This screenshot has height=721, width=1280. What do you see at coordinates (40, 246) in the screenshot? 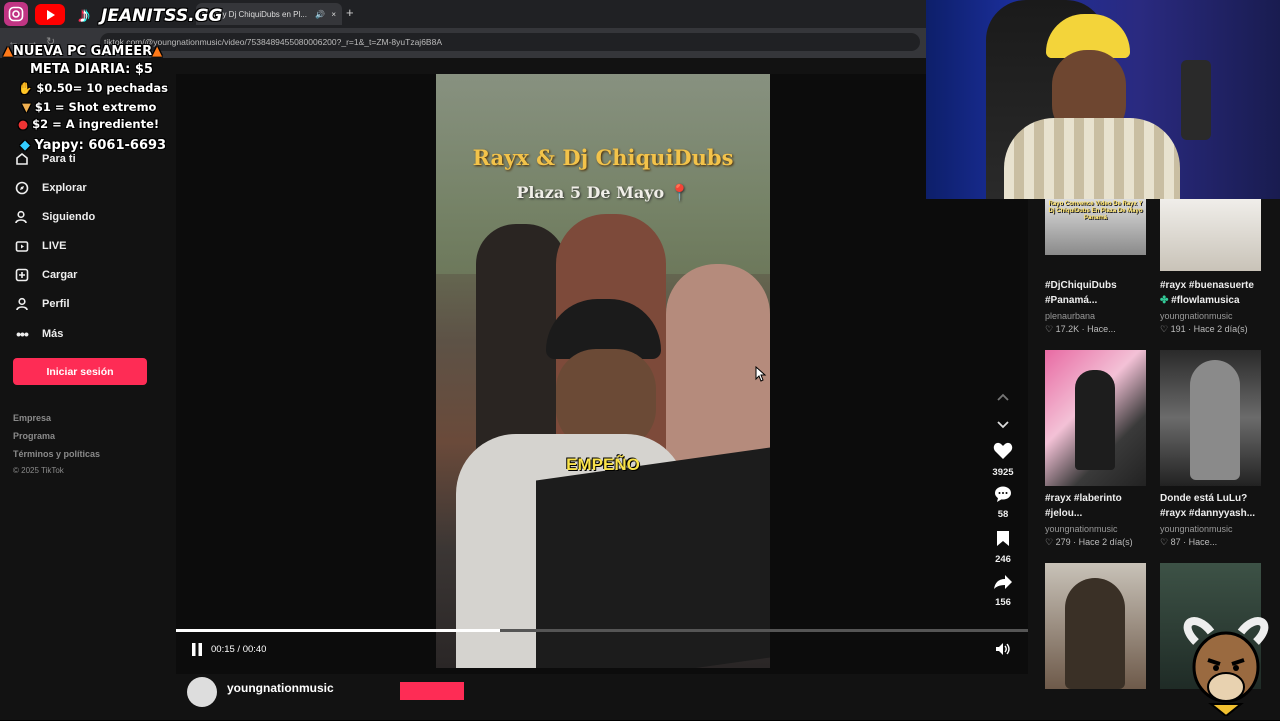
I see `sidebar-item-live: LIVE` at bounding box center [40, 246].